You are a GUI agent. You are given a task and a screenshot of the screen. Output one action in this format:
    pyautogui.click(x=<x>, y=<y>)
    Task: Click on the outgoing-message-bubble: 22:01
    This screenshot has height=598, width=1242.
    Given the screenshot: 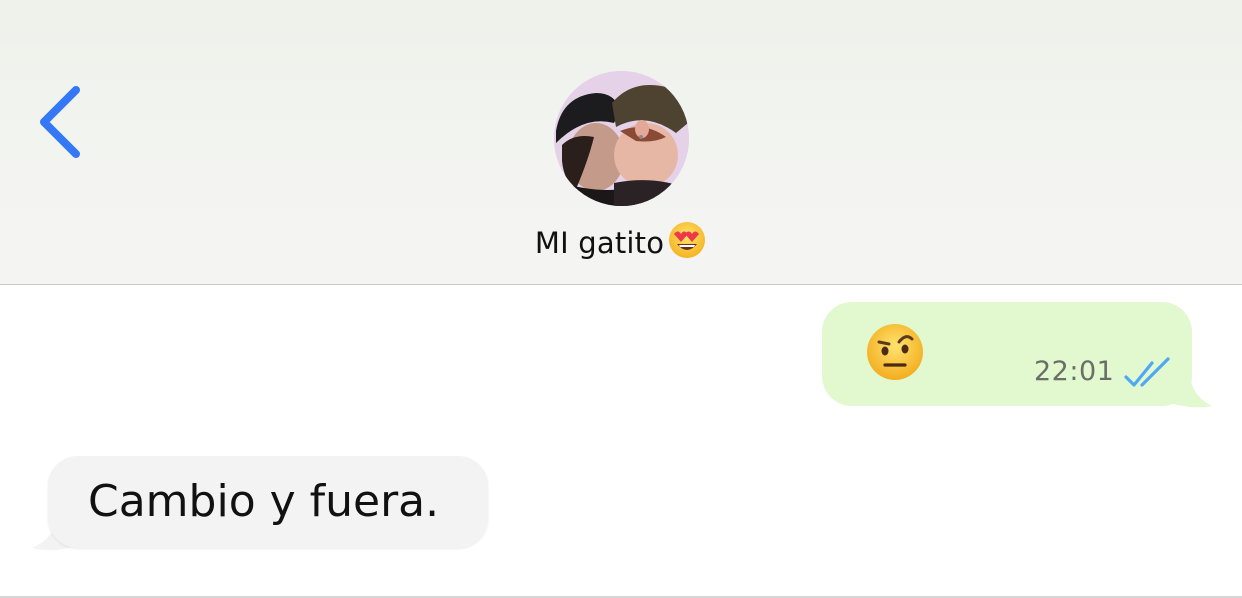 What is the action you would take?
    pyautogui.click(x=1007, y=354)
    